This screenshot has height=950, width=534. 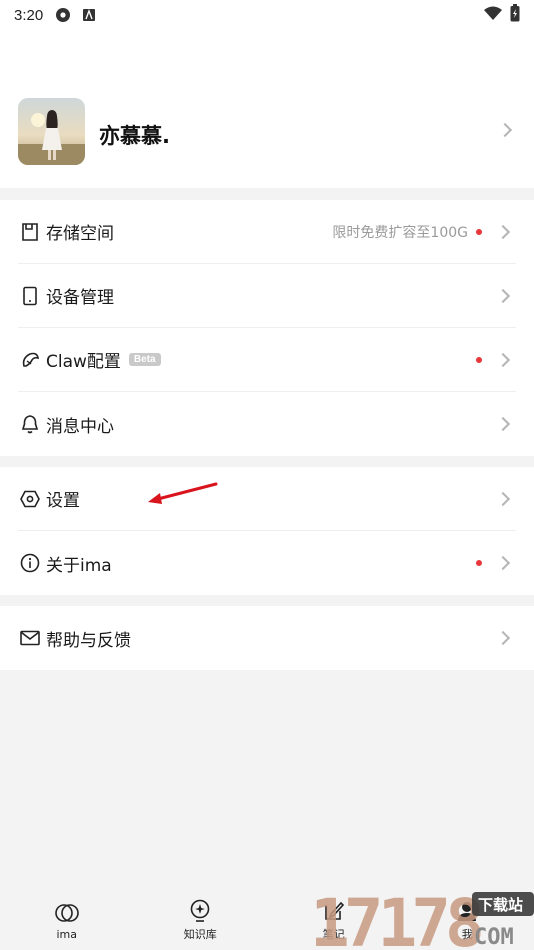 I want to click on status-right, so click(x=502, y=15).